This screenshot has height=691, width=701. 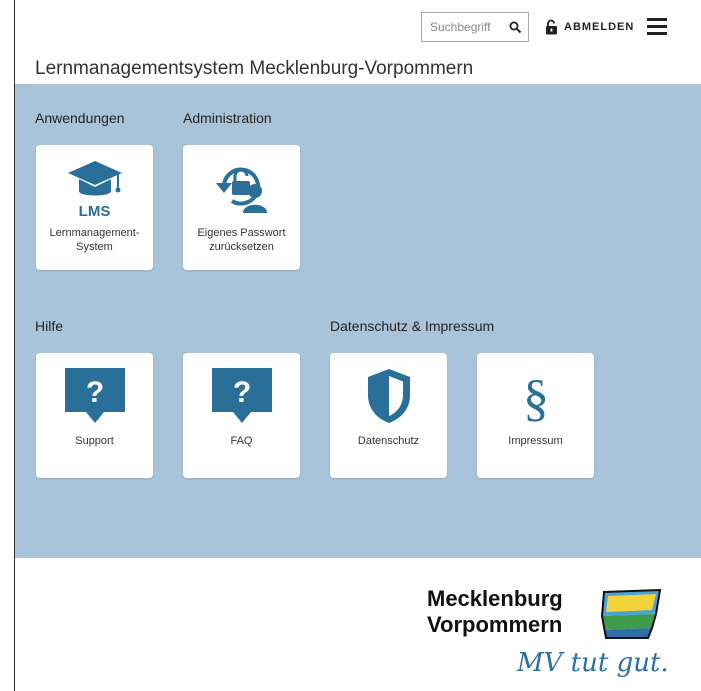 What do you see at coordinates (412, 326) in the screenshot?
I see `section-title-datenschutz-impressum: Datenschutz & Impressum` at bounding box center [412, 326].